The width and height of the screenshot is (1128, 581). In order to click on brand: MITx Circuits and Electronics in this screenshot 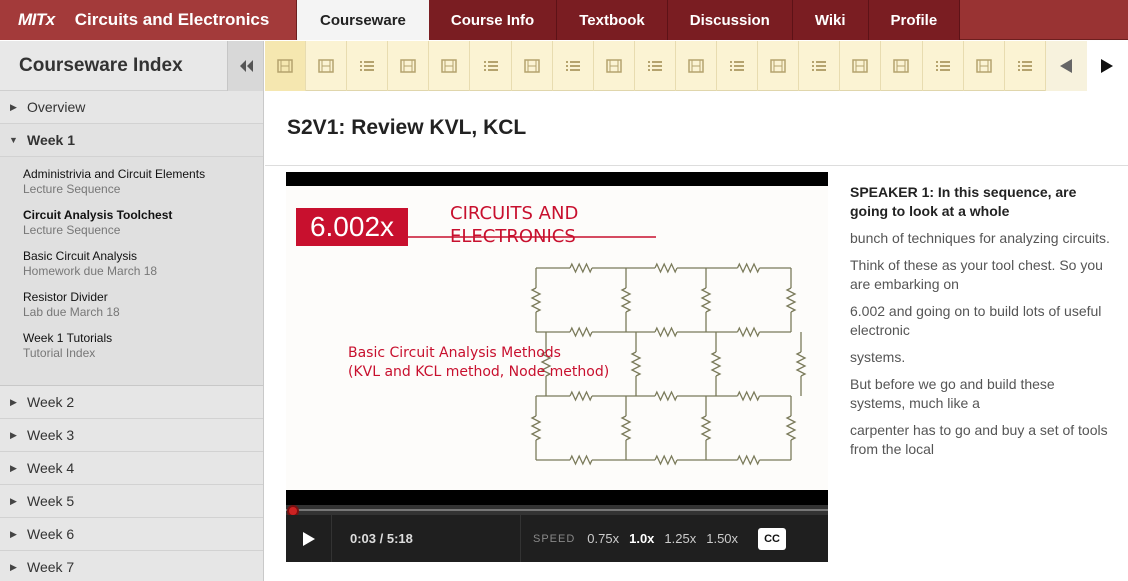, I will do `click(148, 20)`.